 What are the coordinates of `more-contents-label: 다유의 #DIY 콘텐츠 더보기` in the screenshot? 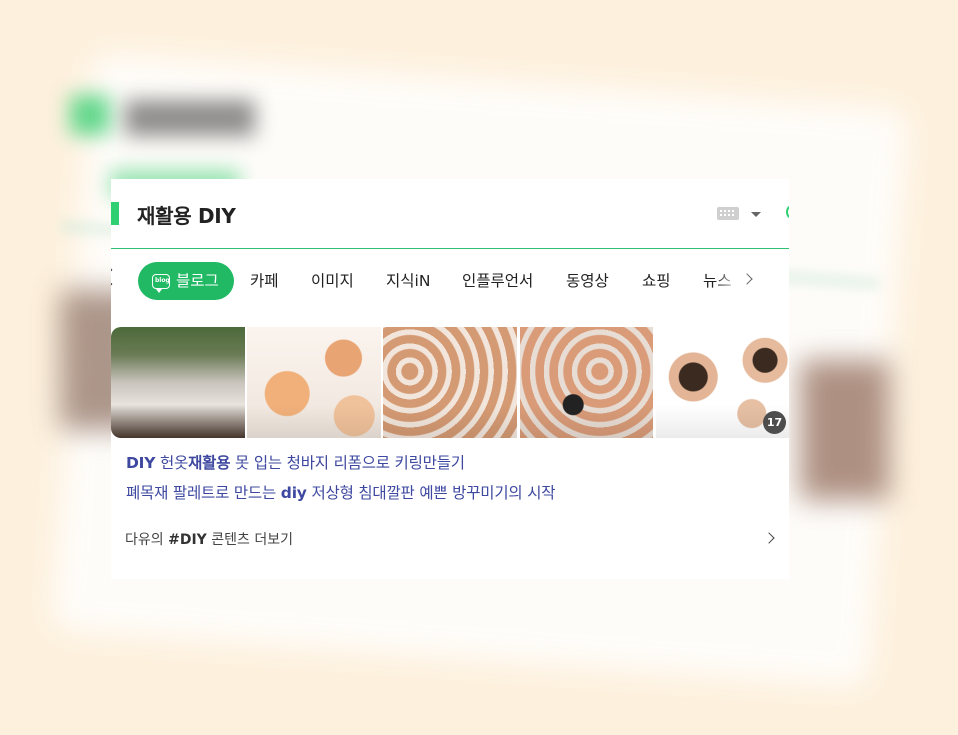 It's located at (209, 539).